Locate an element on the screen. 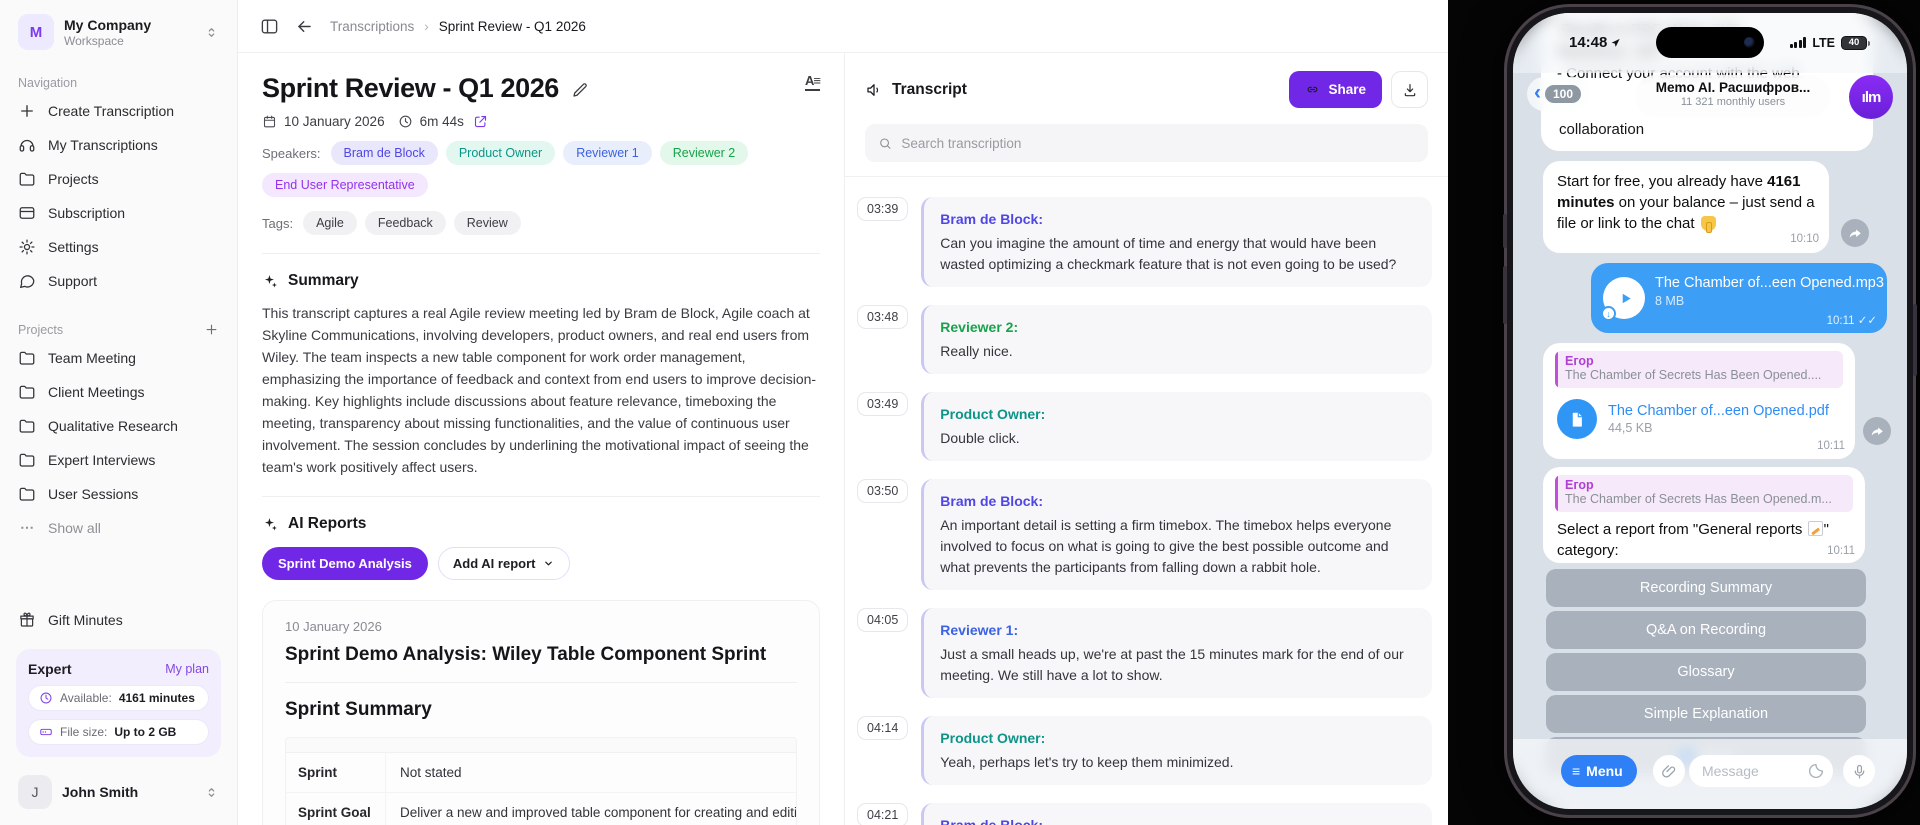 This screenshot has width=1920, height=825. timestamp-chip: 04:14 is located at coordinates (883, 728).